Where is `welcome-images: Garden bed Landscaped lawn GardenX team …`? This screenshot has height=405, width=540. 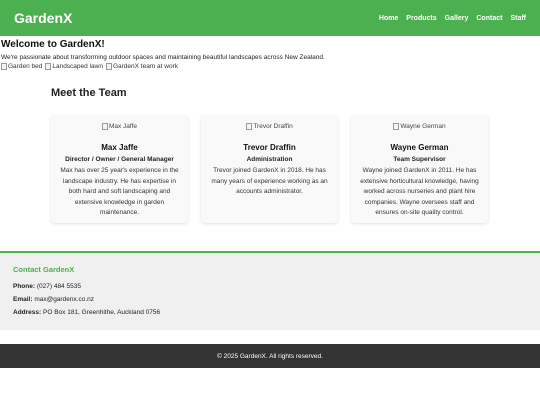 welcome-images: Garden bed Landscaped lawn GardenX team … is located at coordinates (270, 66).